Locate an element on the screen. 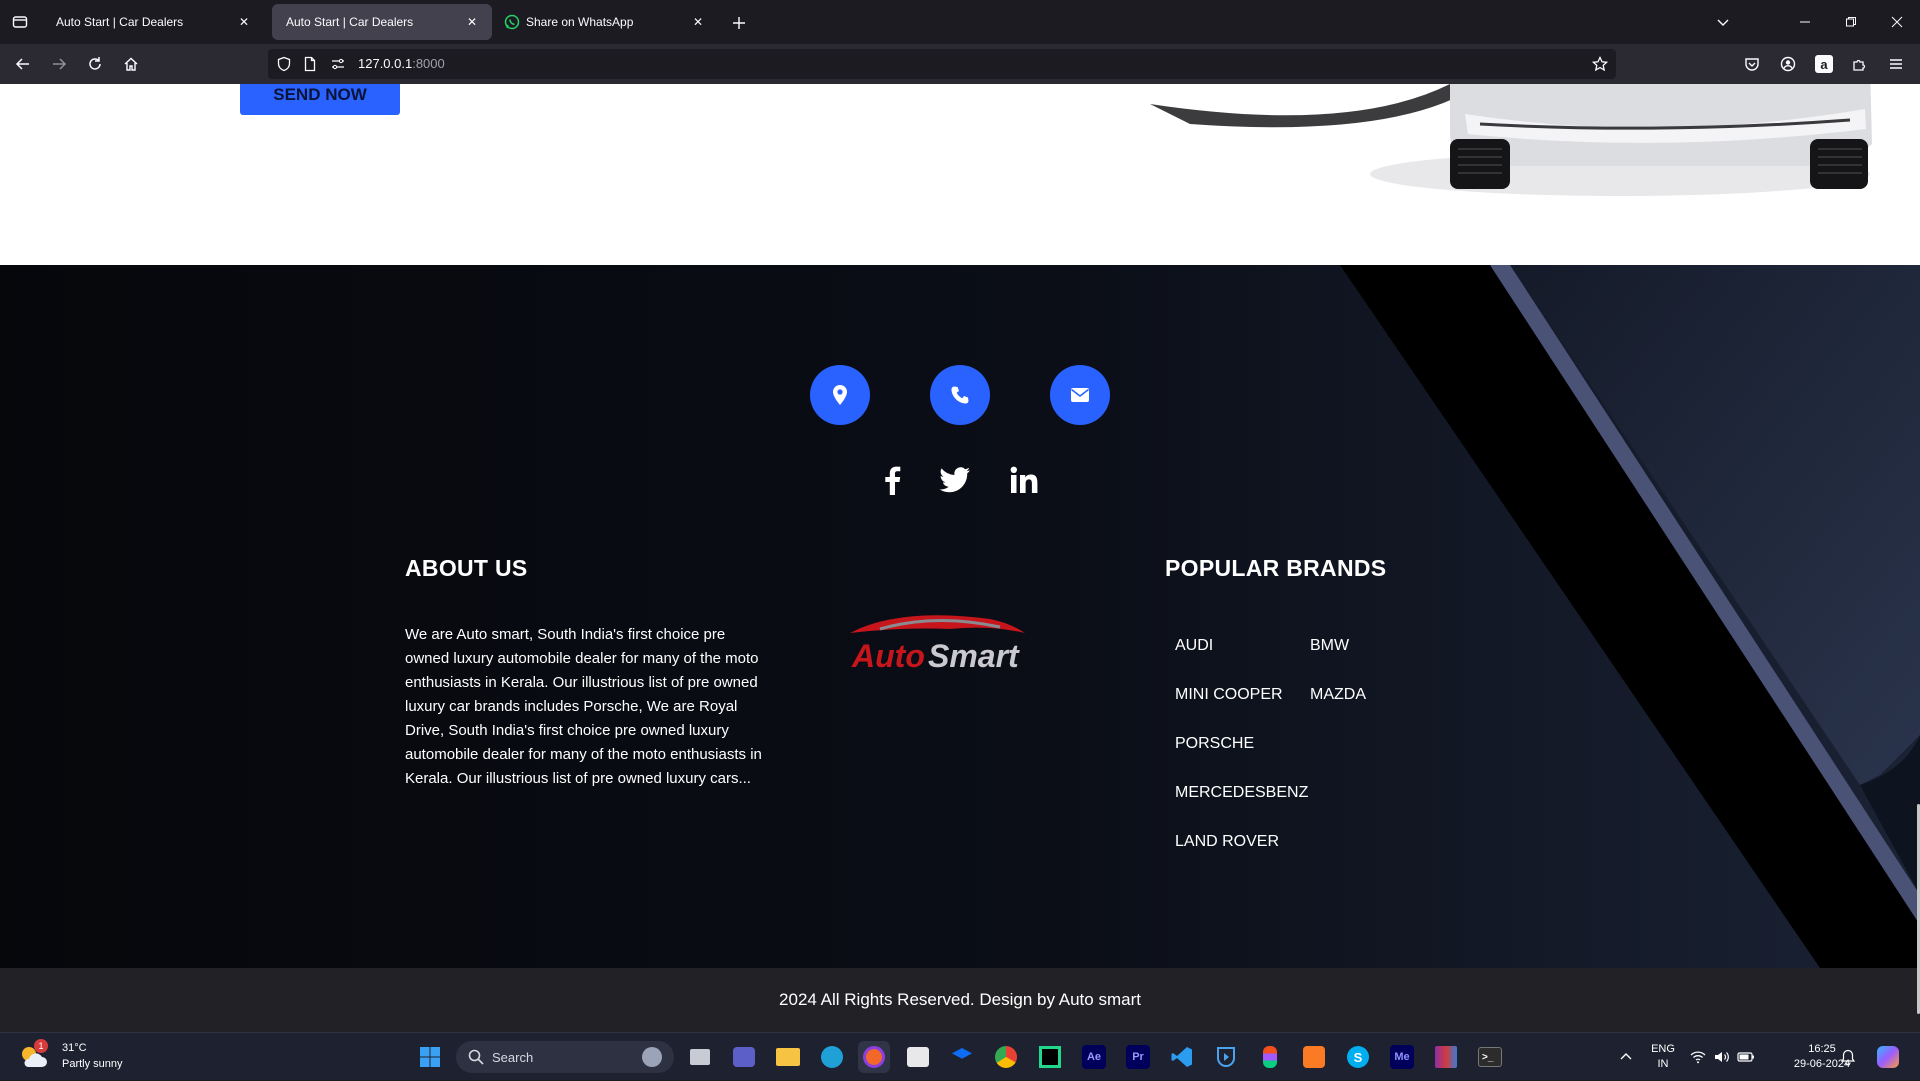  facebook-icon is located at coordinates (893, 480).